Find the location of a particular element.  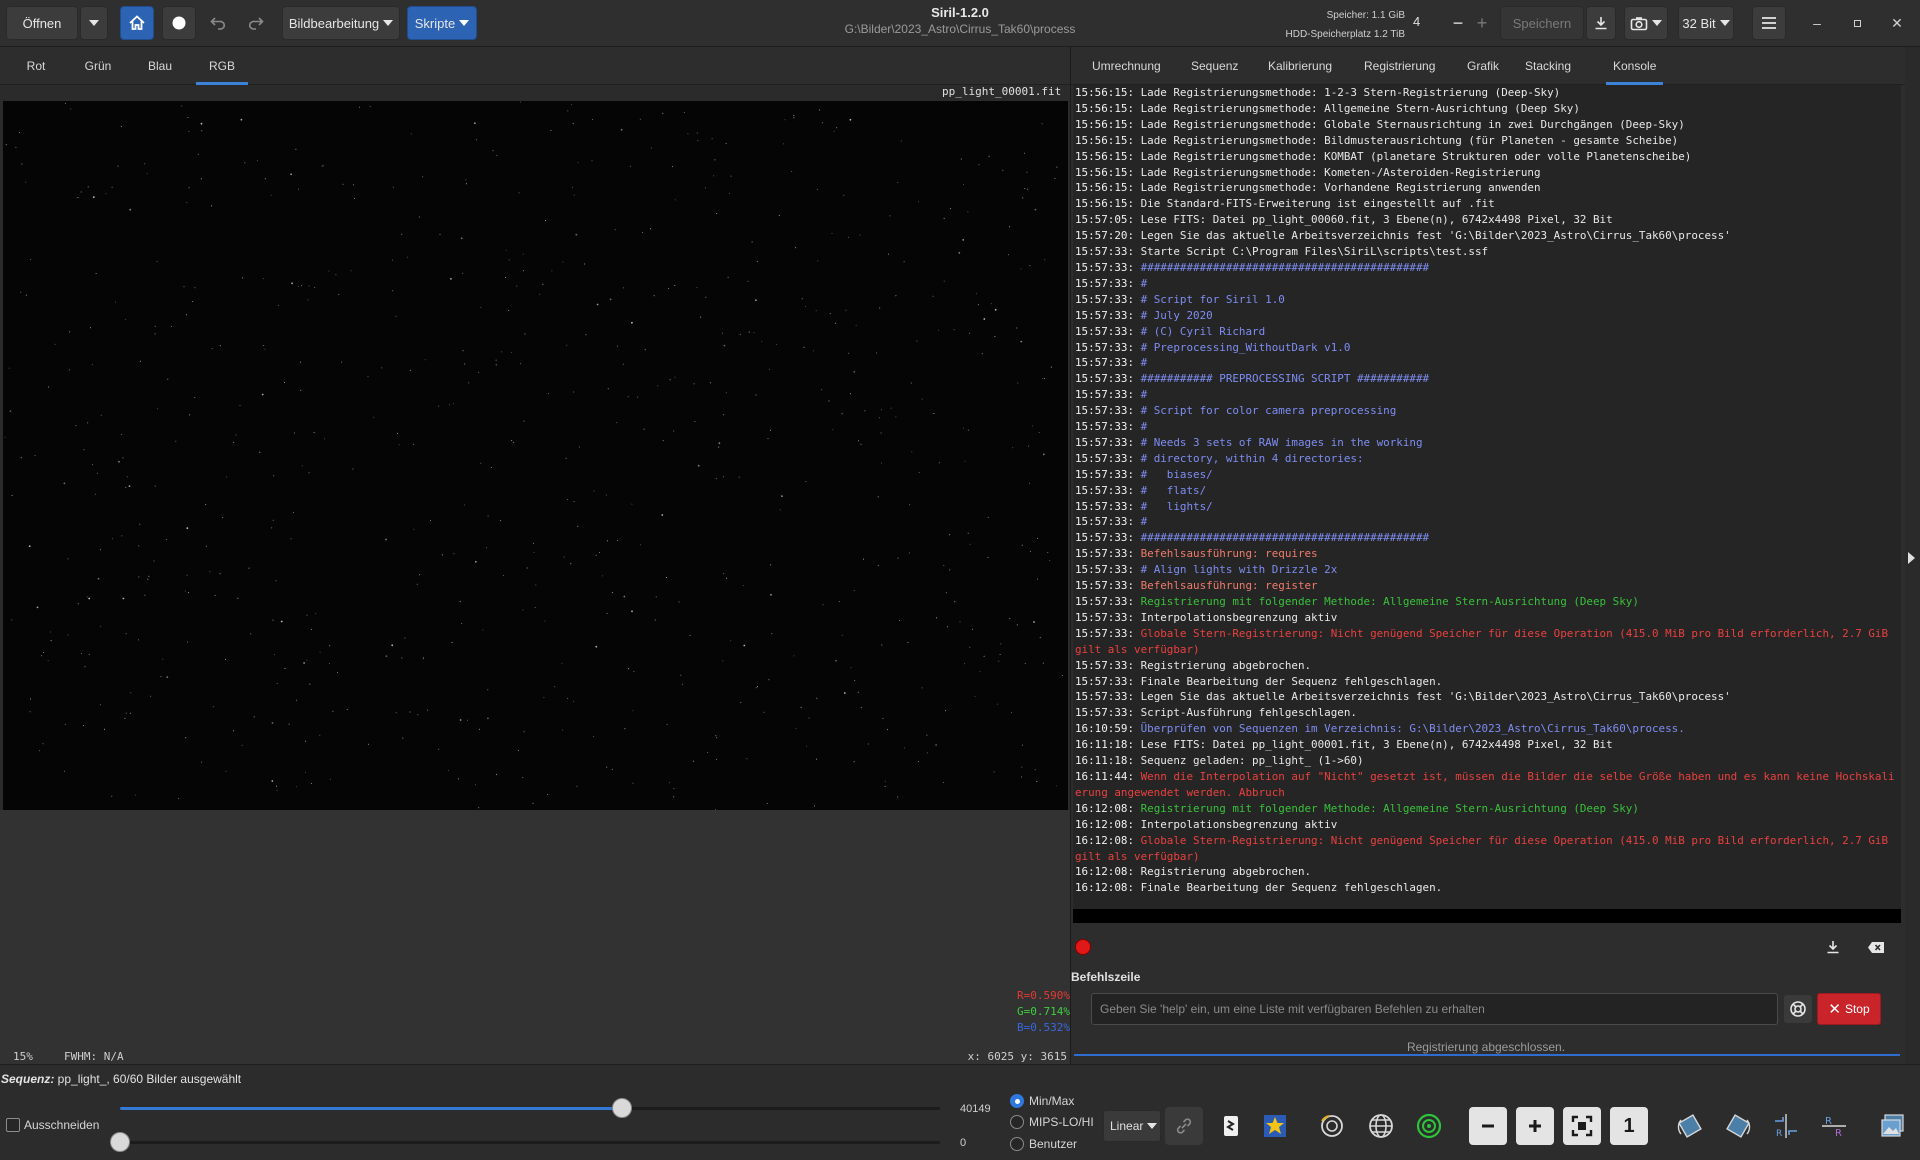

console-line: 15:57:33: # Align lights with Drizzle 2x is located at coordinates (1487, 570).